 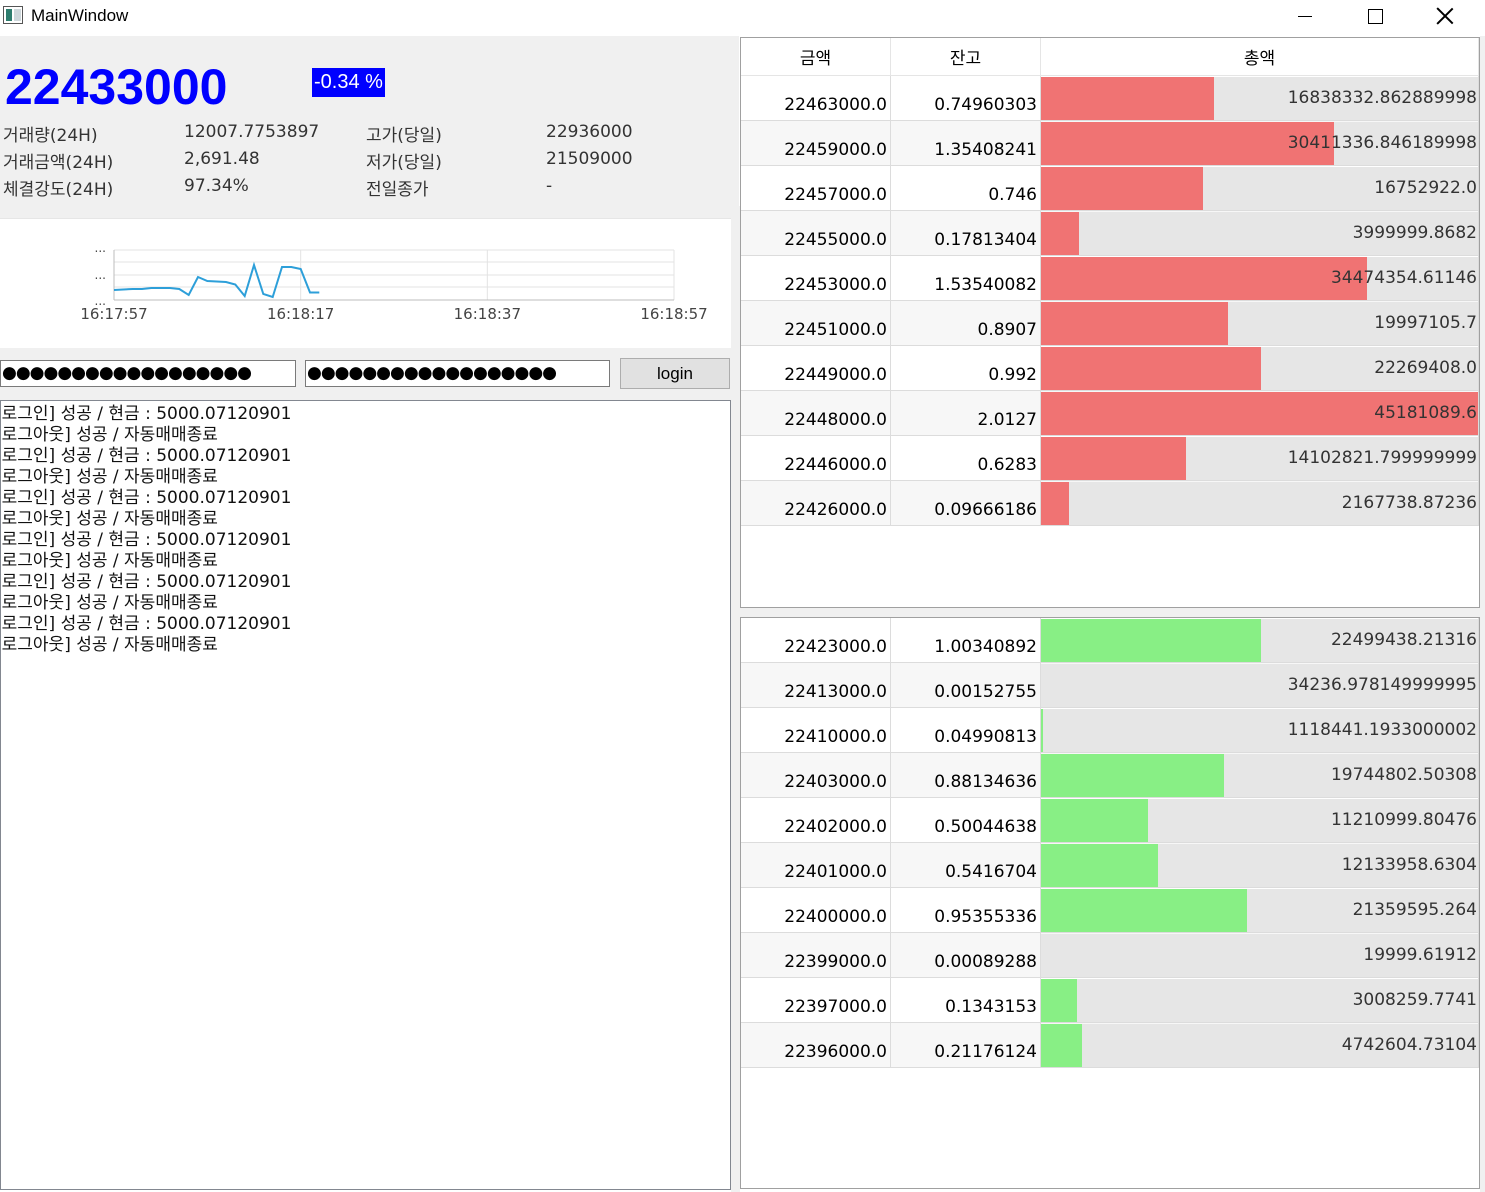 What do you see at coordinates (1110, 413) in the screenshot?
I see `ask-row: 22448000.0 2.0127 45181089.6` at bounding box center [1110, 413].